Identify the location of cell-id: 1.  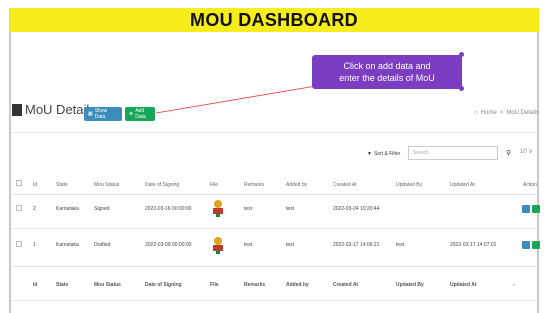
(34, 245).